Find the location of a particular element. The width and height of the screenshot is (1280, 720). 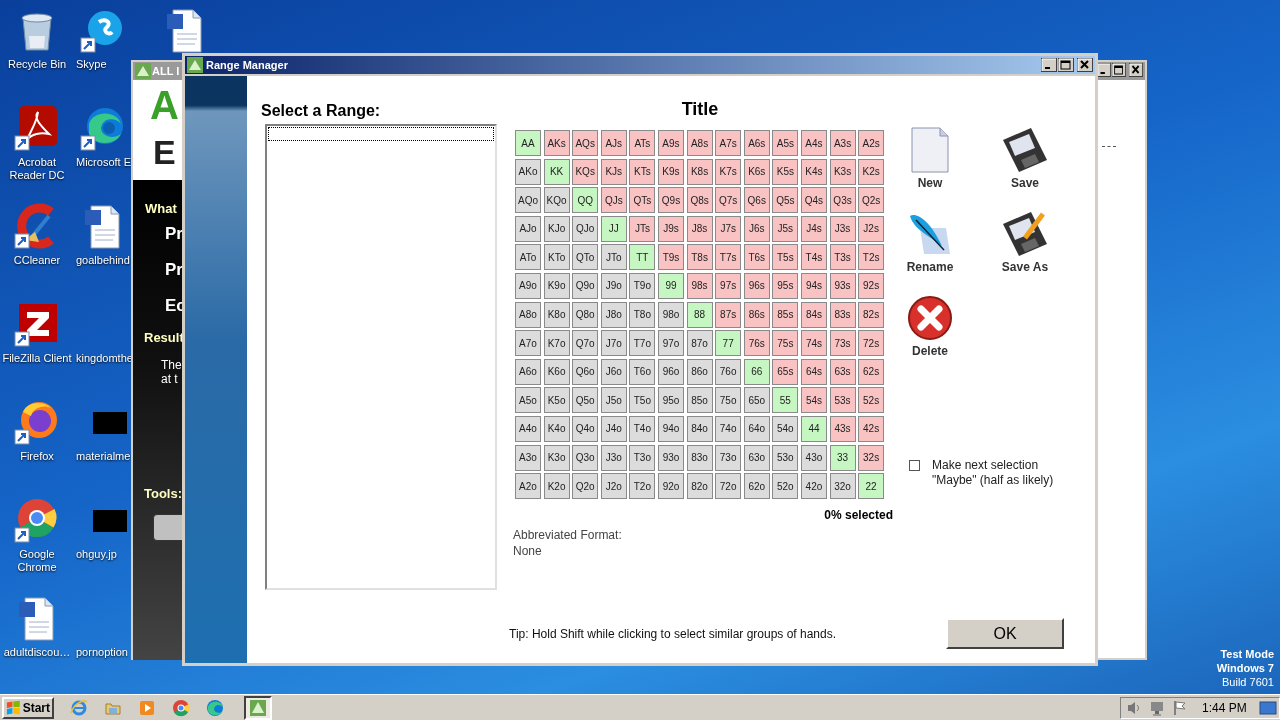

hand-cell: K6s is located at coordinates (756, 171).